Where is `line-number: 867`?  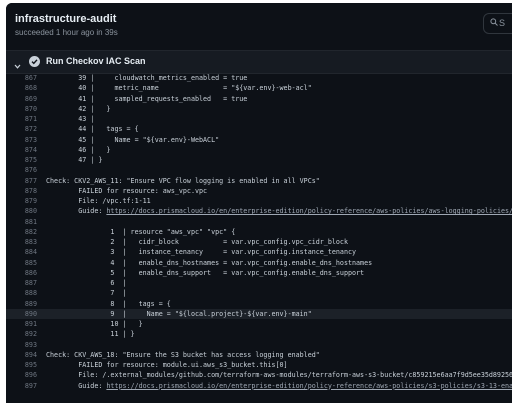
line-number: 867 is located at coordinates (21, 78).